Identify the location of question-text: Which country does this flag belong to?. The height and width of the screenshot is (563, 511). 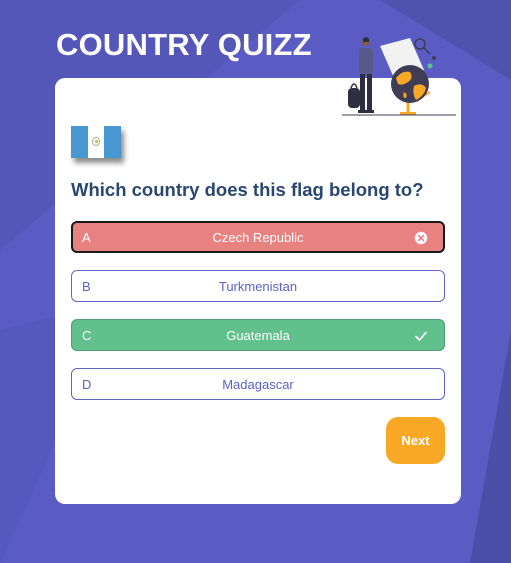
(247, 189).